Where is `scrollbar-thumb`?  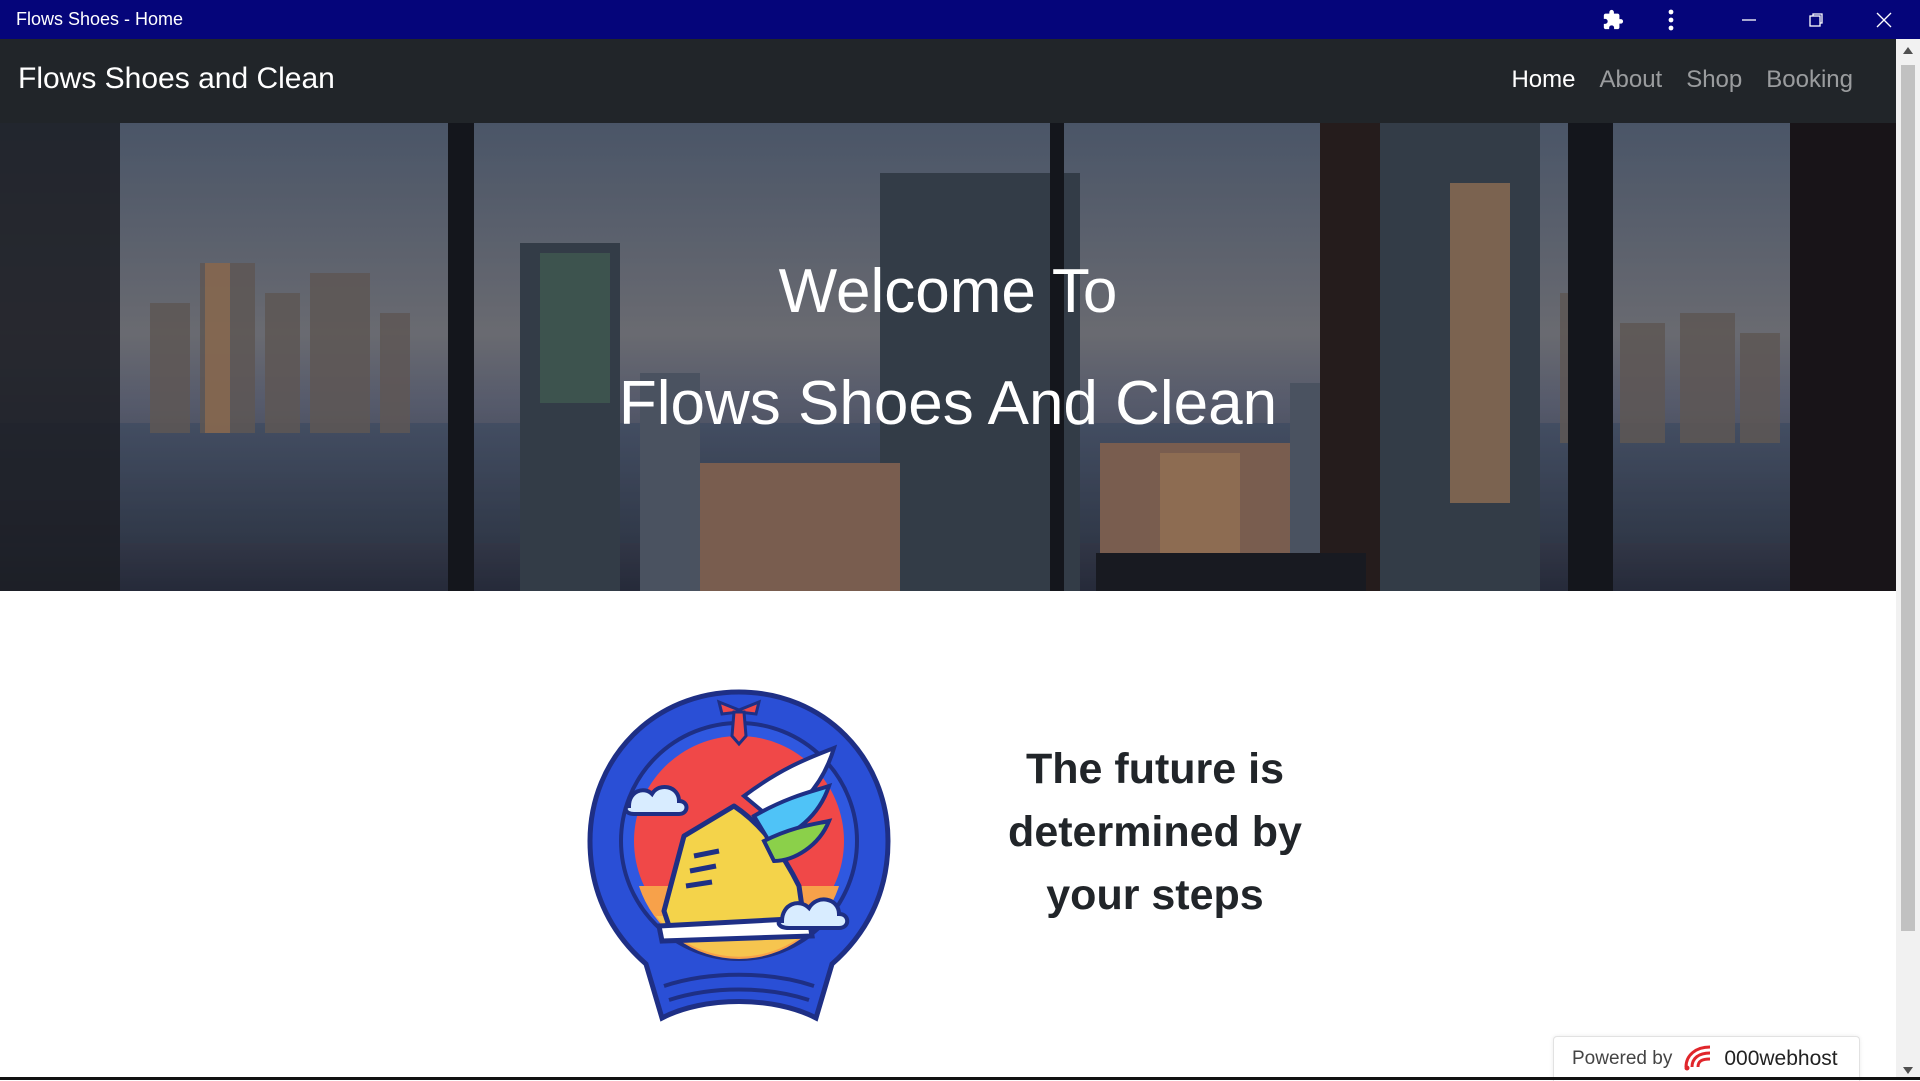 scrollbar-thumb is located at coordinates (1908, 498).